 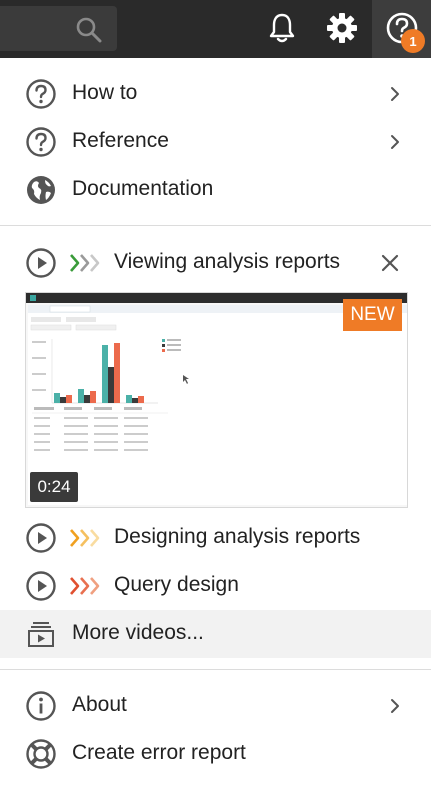 I want to click on notifications-button, so click(x=282, y=28).